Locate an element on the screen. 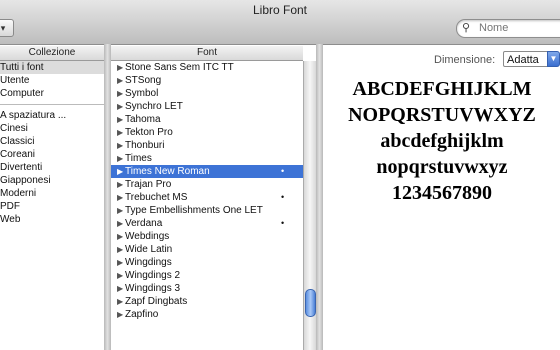 The width and height of the screenshot is (560, 350). preview-line: abcdefghijklm is located at coordinates (442, 141).